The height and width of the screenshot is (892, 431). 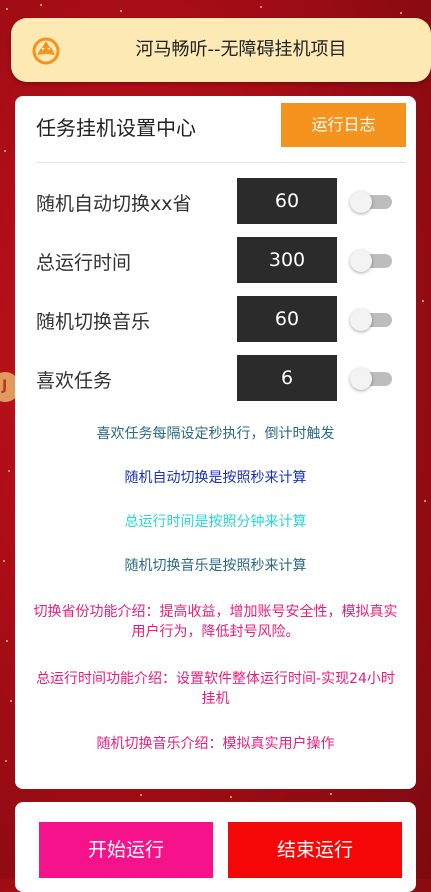 I want to click on app-title: 河马畅听--无障碍挂机项目, so click(x=241, y=49).